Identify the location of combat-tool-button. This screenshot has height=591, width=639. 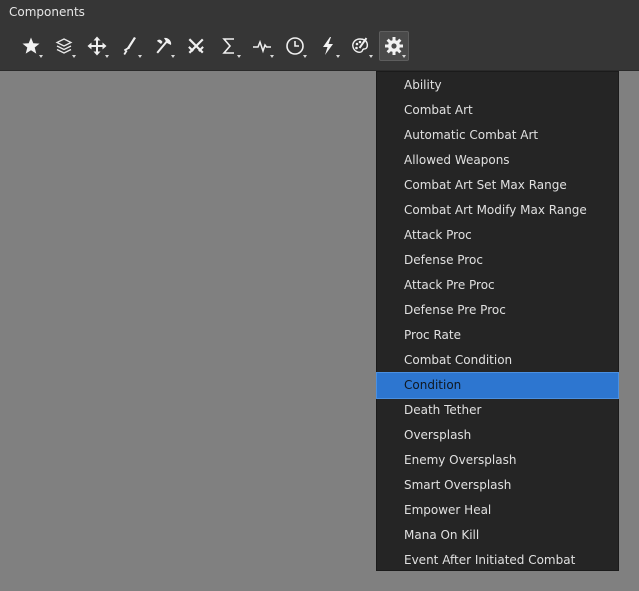
(195, 46).